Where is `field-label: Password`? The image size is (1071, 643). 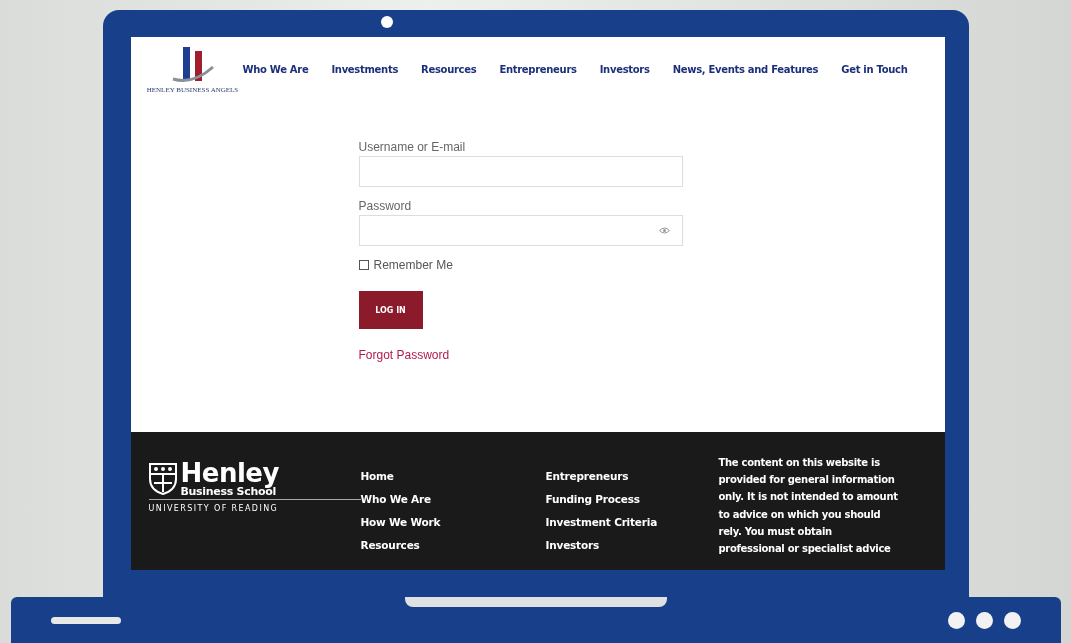 field-label: Password is located at coordinates (385, 206).